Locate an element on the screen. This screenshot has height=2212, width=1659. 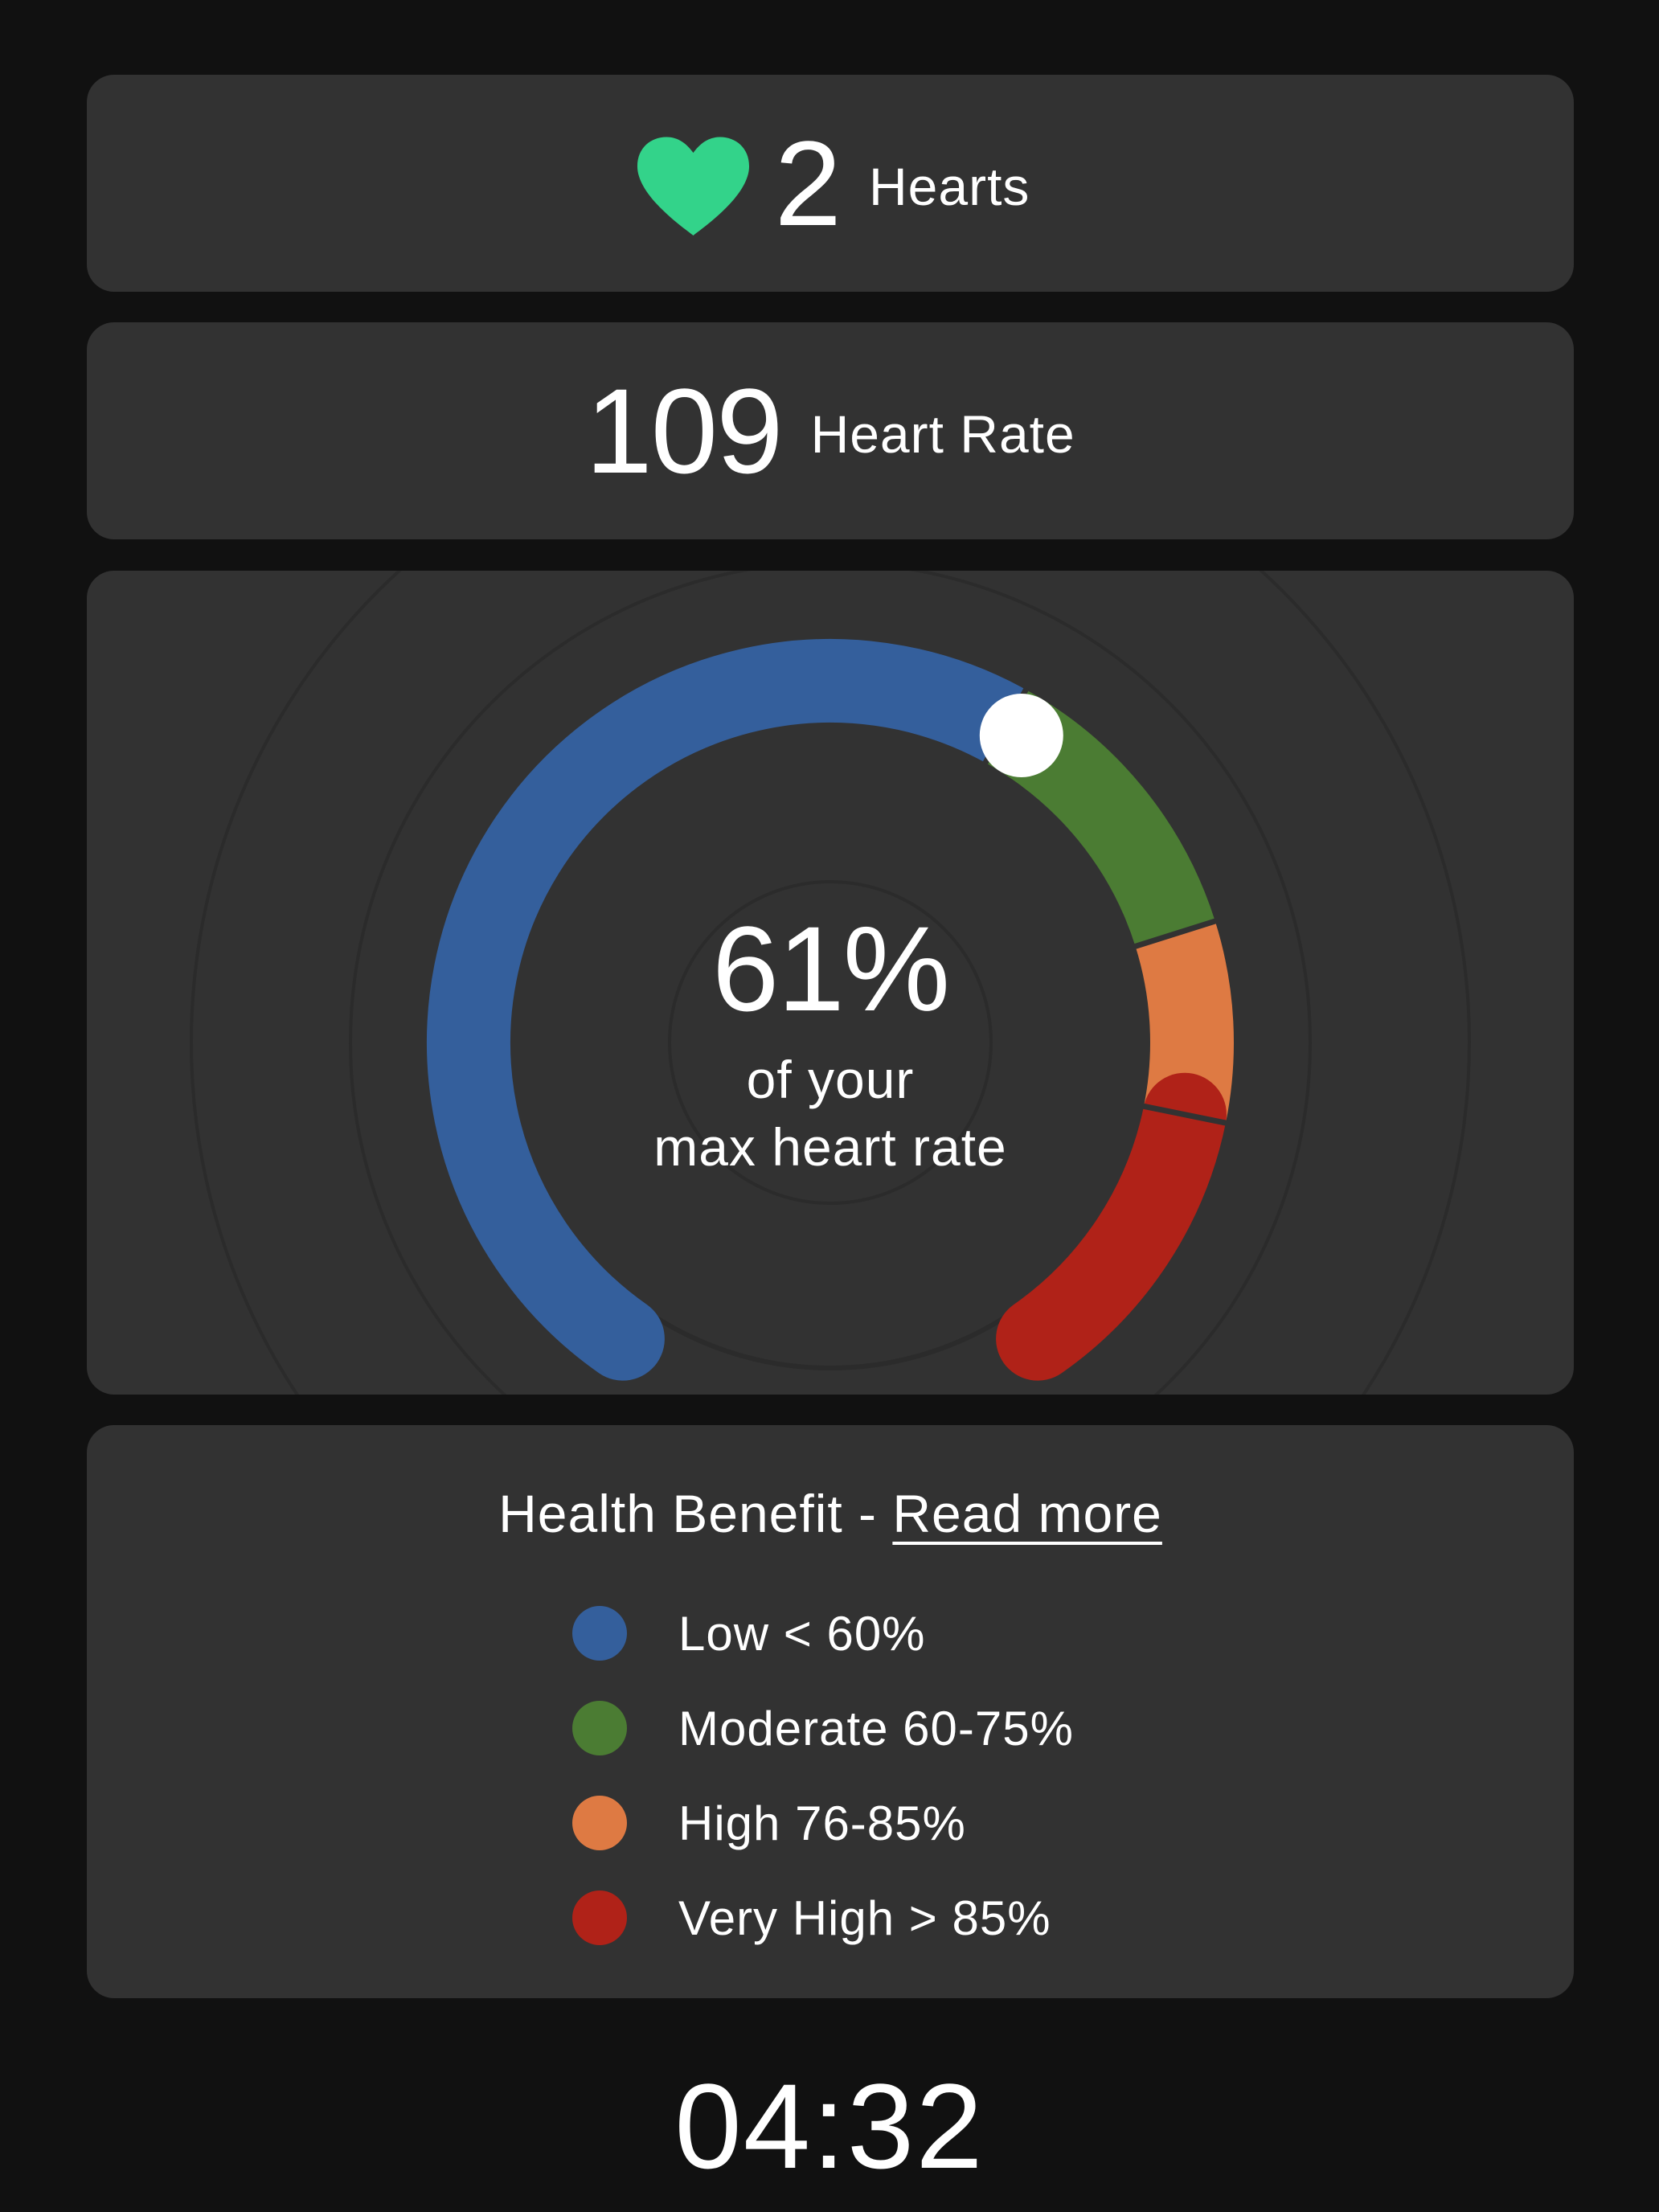
legend-item-very-high: Very High > 85% is located at coordinates (823, 1918).